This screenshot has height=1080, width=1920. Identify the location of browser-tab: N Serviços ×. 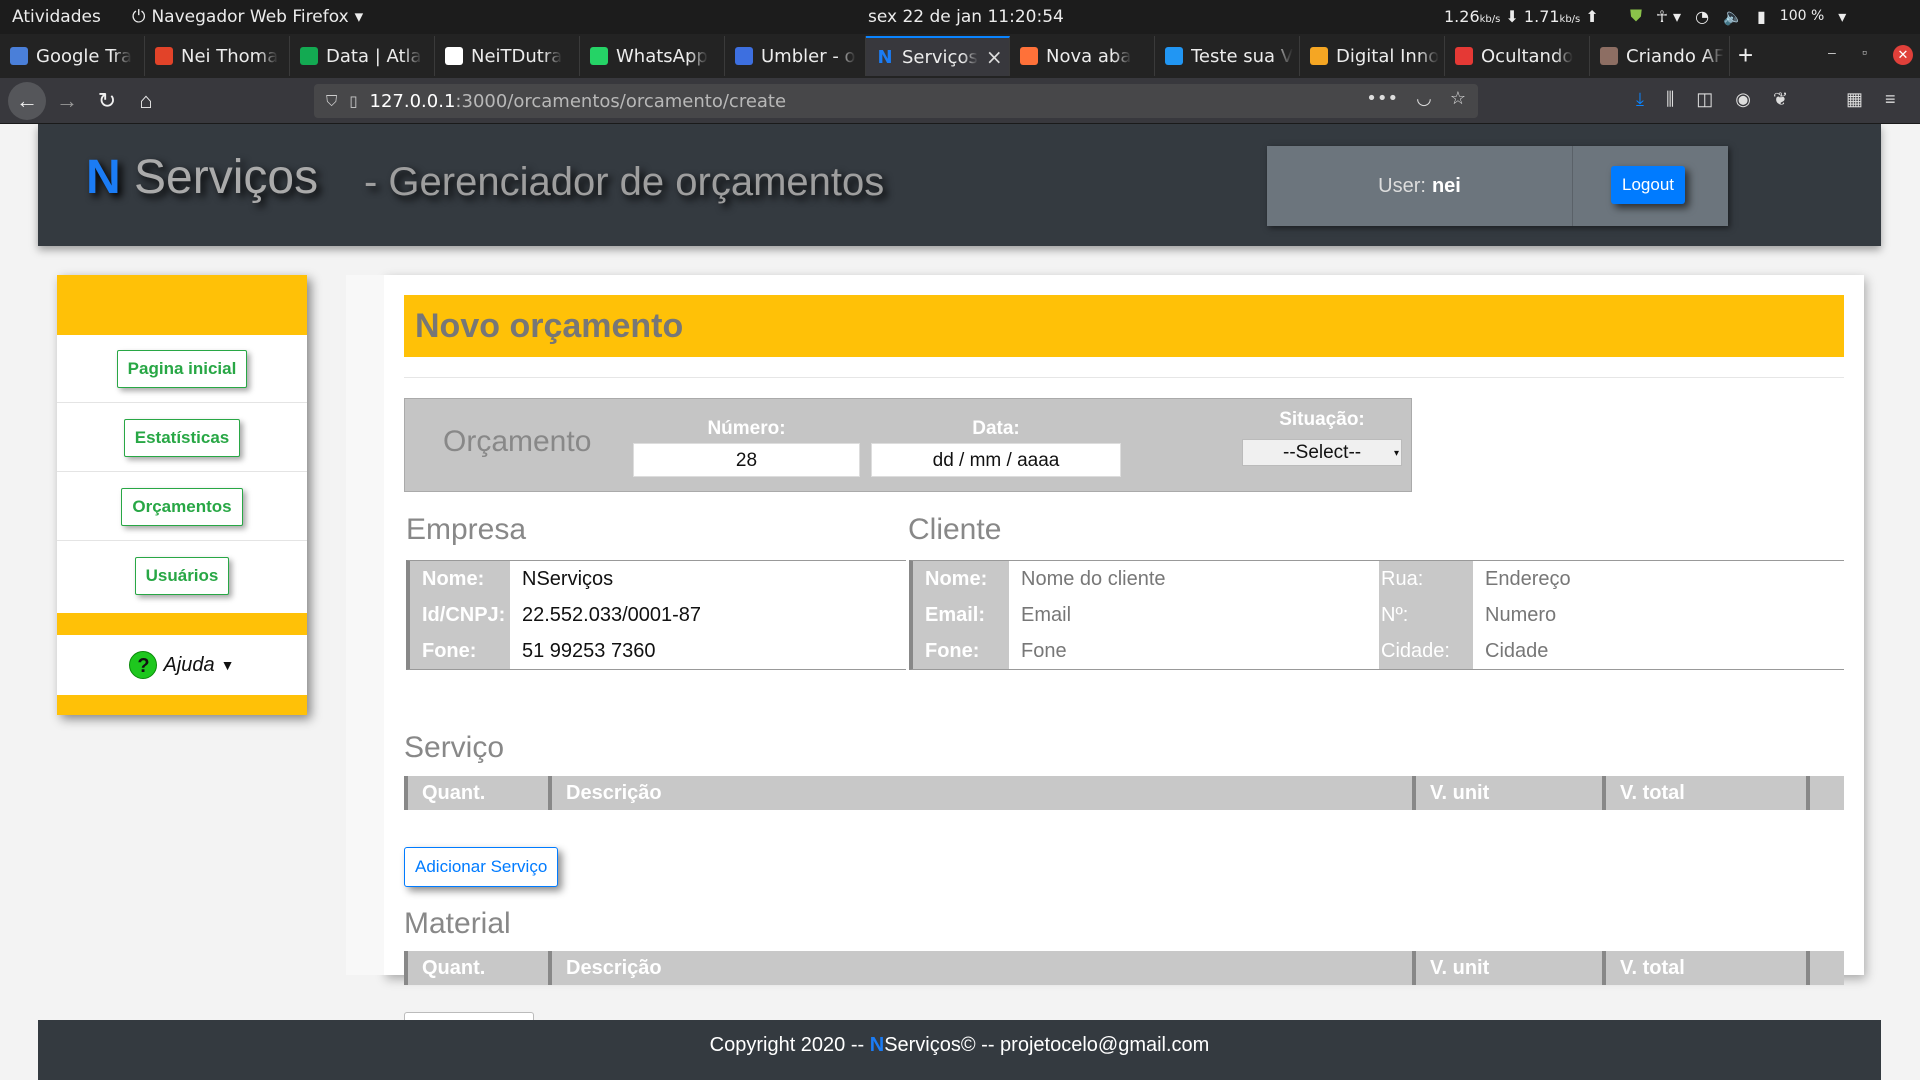
(938, 56).